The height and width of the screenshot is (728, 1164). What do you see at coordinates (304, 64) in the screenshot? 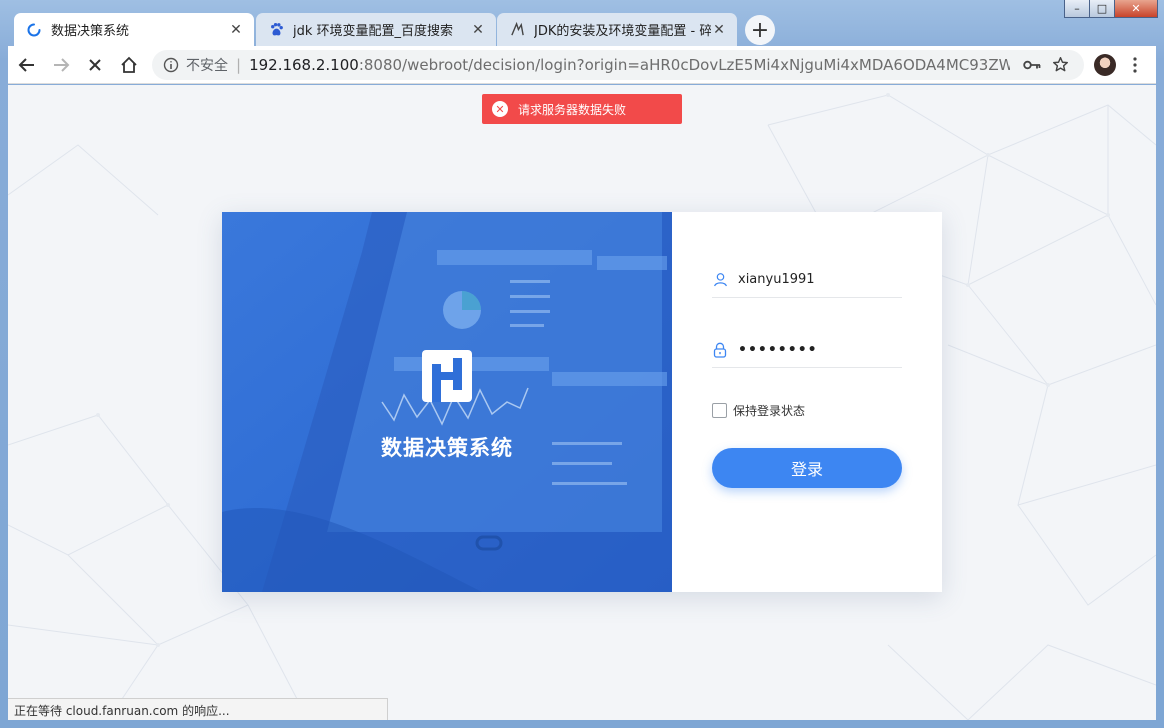
I see `url-host: 192.168.2.100` at bounding box center [304, 64].